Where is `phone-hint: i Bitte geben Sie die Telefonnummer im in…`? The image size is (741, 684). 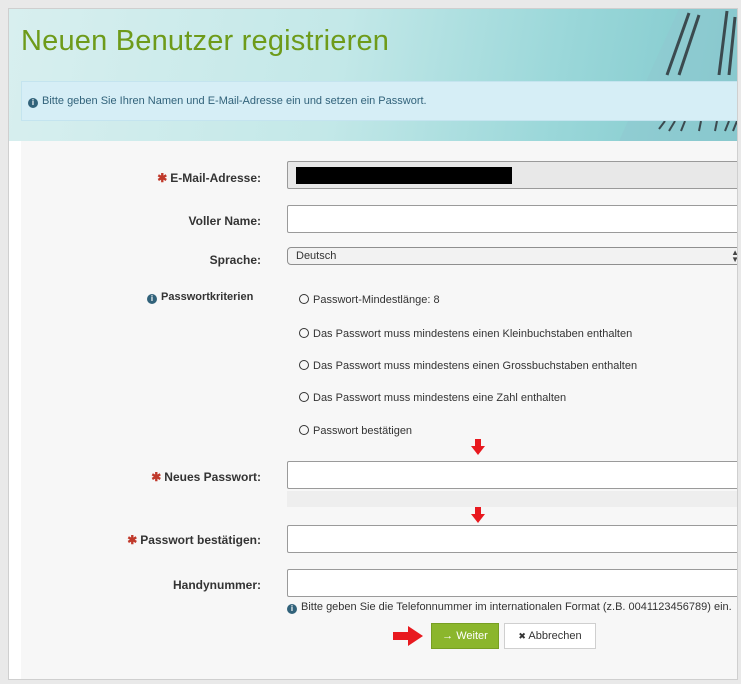
phone-hint: i Bitte geben Sie die Telefonnummer im in… is located at coordinates (512, 607).